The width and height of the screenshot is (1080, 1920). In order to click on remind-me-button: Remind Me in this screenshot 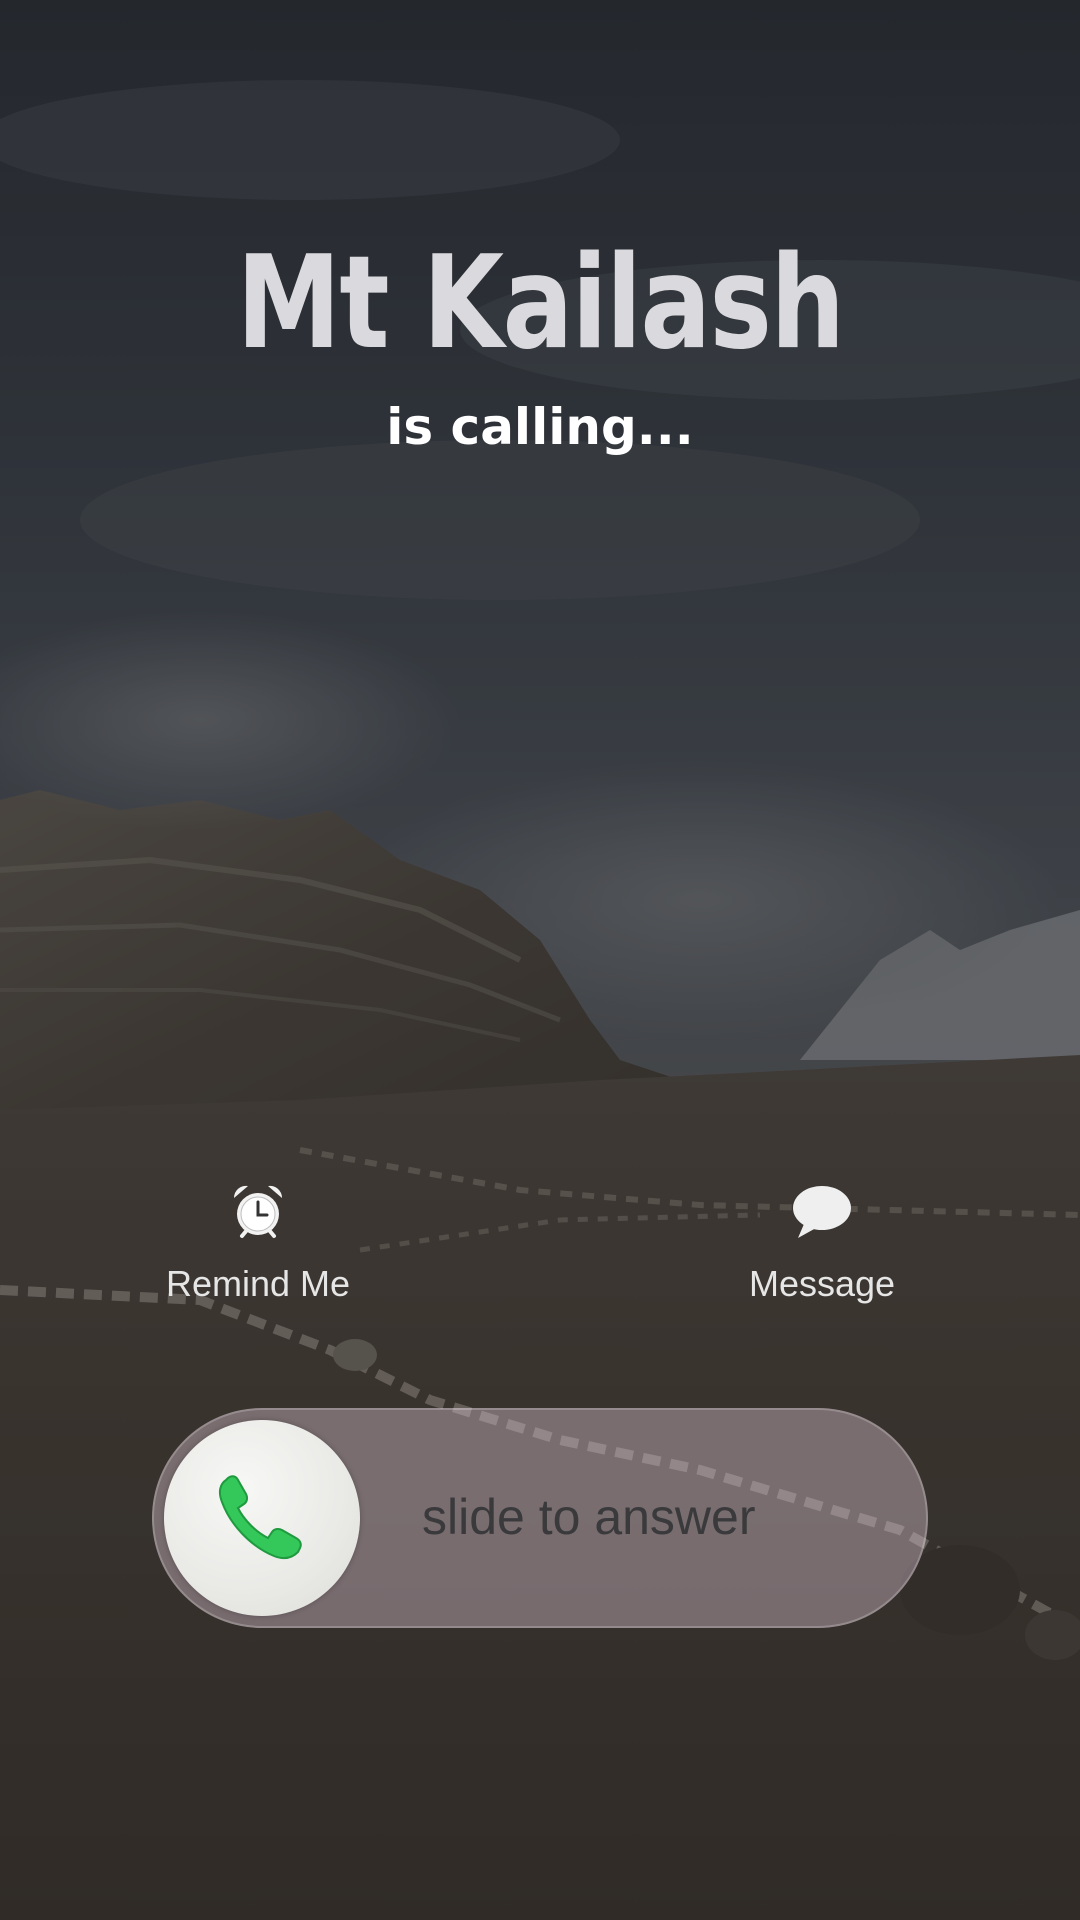, I will do `click(258, 1241)`.